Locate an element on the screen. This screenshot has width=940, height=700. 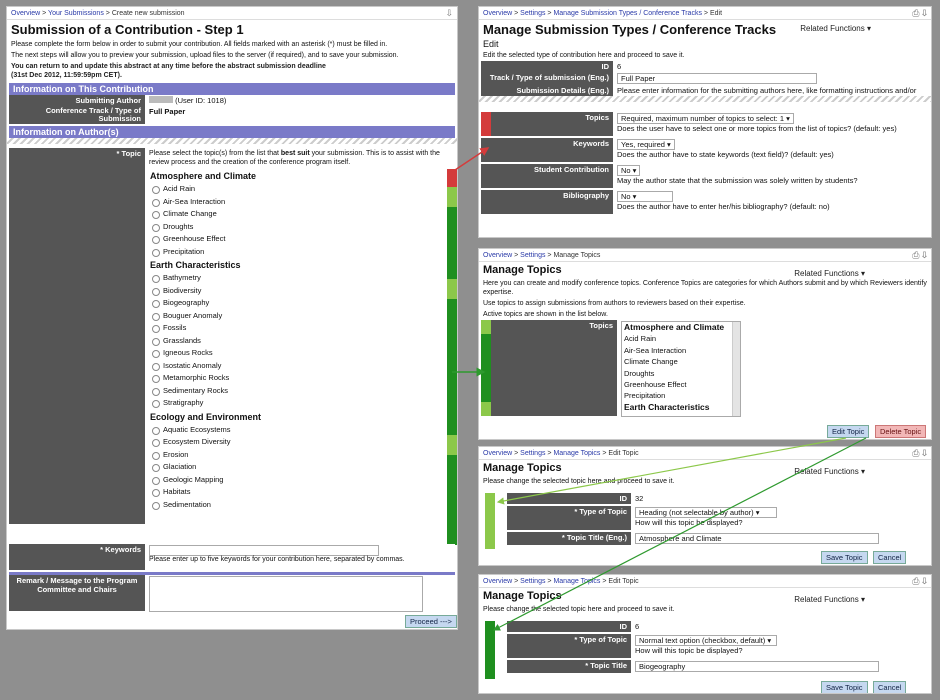
arrow-red is located at coordinates (470, 160).